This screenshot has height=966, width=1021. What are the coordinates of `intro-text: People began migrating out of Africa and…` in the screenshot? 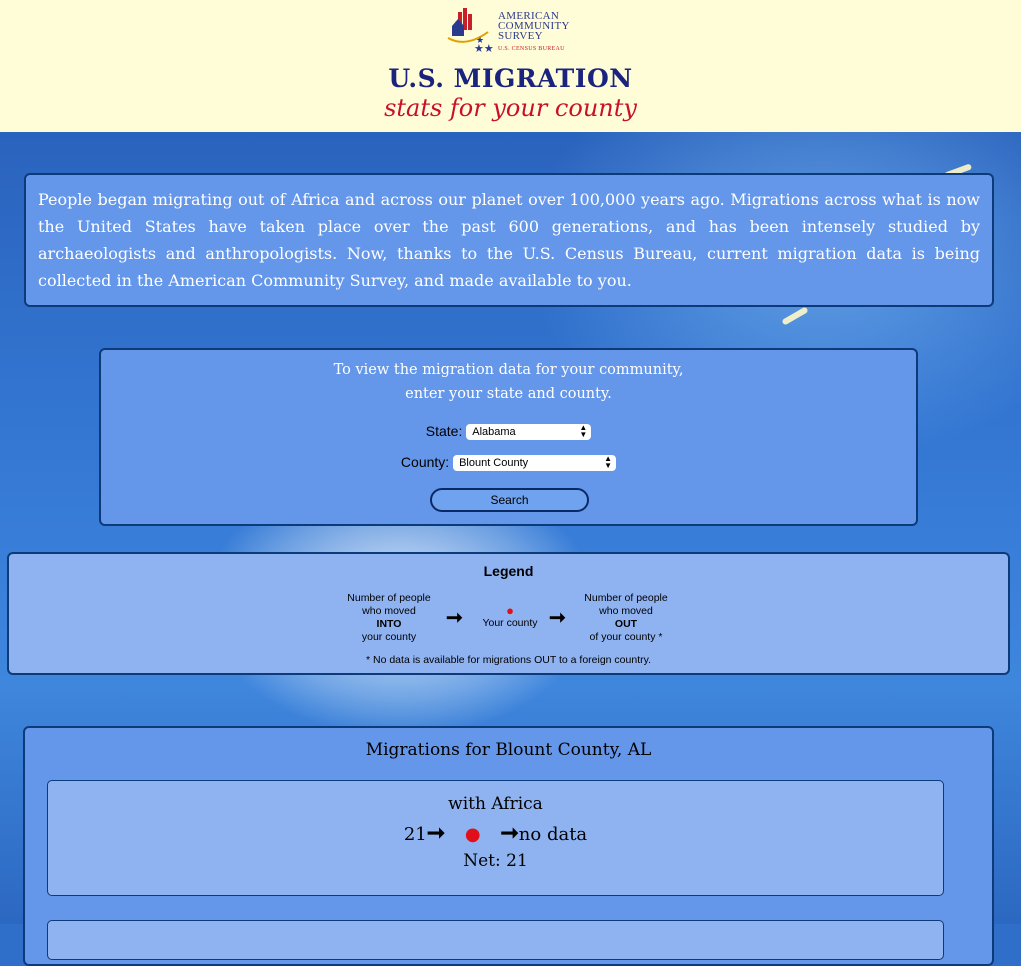 It's located at (509, 240).